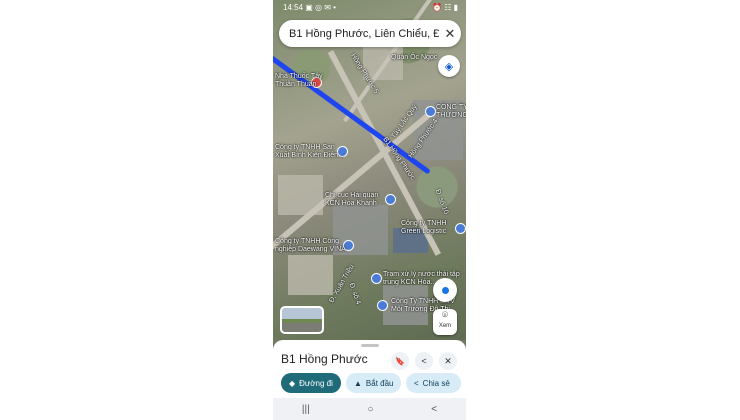  Describe the element at coordinates (302, 320) in the screenshot. I see `street-view-thumbnail` at that location.